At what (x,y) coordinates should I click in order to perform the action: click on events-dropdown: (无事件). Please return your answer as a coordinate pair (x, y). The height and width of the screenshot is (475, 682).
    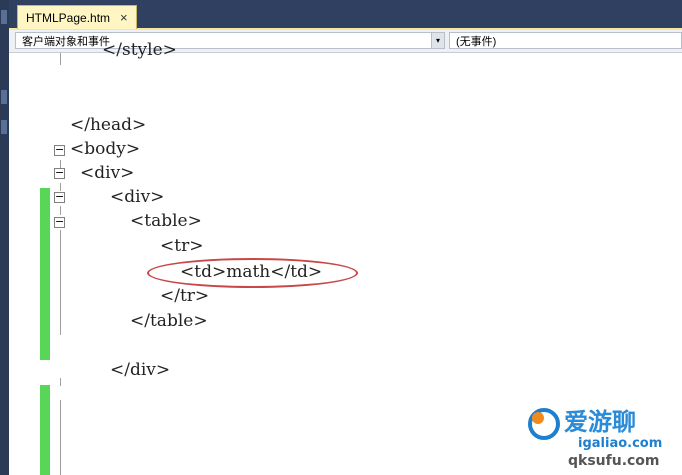
    Looking at the image, I should click on (565, 40).